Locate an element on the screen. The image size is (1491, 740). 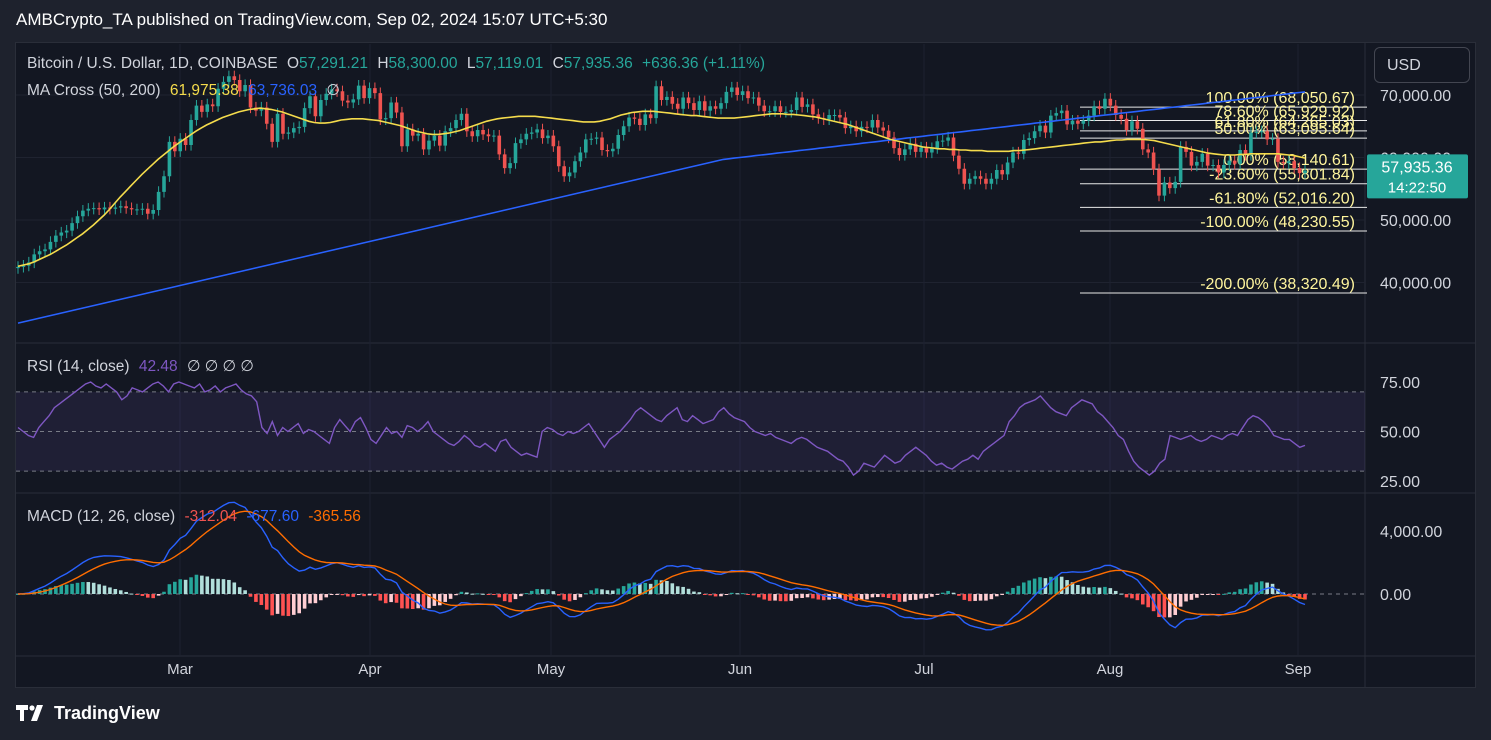
change-value: +636.36 (+1.11%) is located at coordinates (703, 63).